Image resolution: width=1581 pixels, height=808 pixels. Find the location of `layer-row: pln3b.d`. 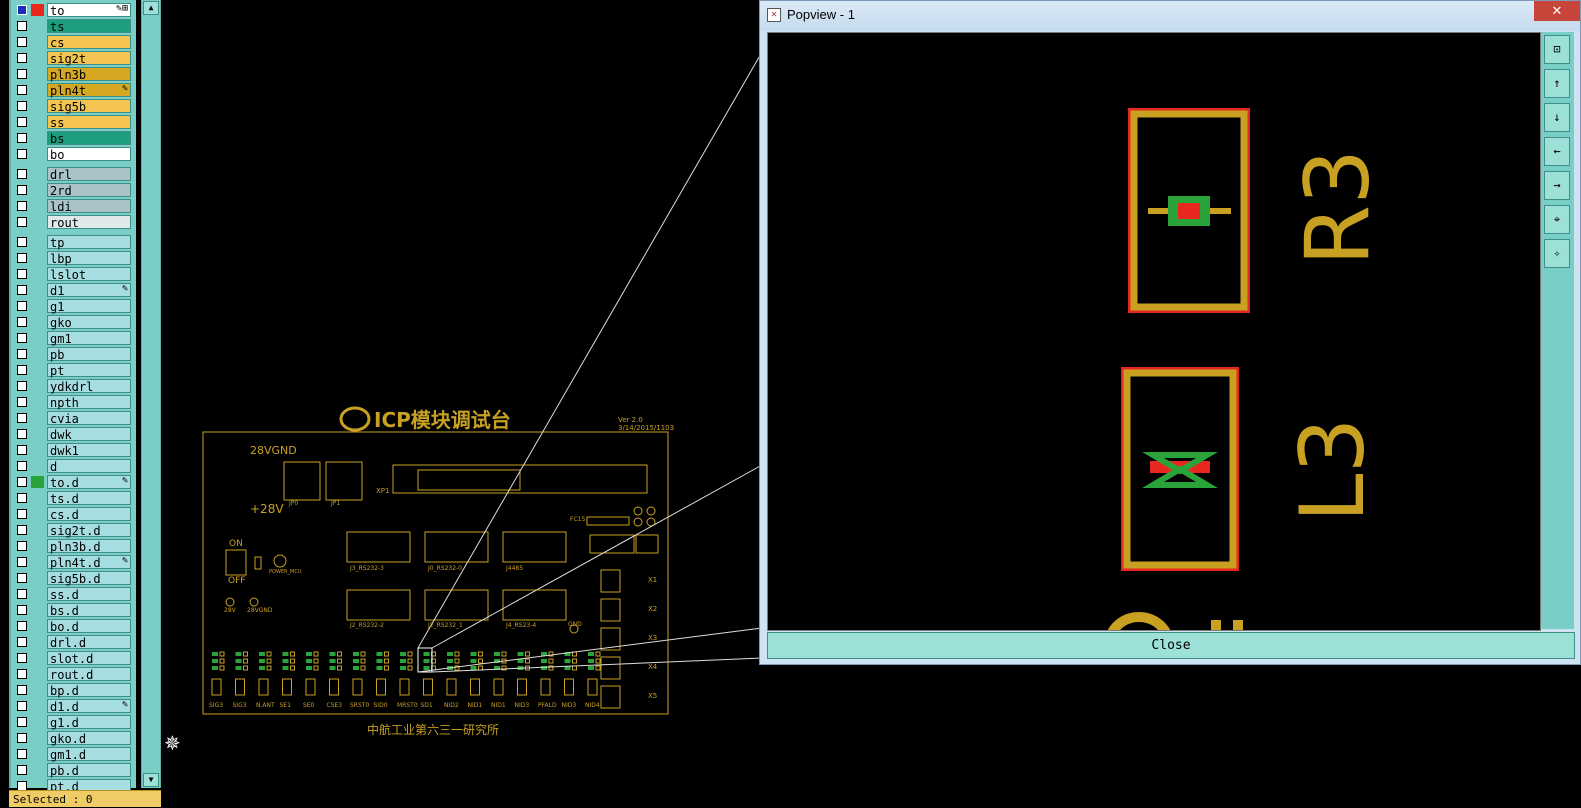

layer-row: pln3b.d is located at coordinates (73, 546).